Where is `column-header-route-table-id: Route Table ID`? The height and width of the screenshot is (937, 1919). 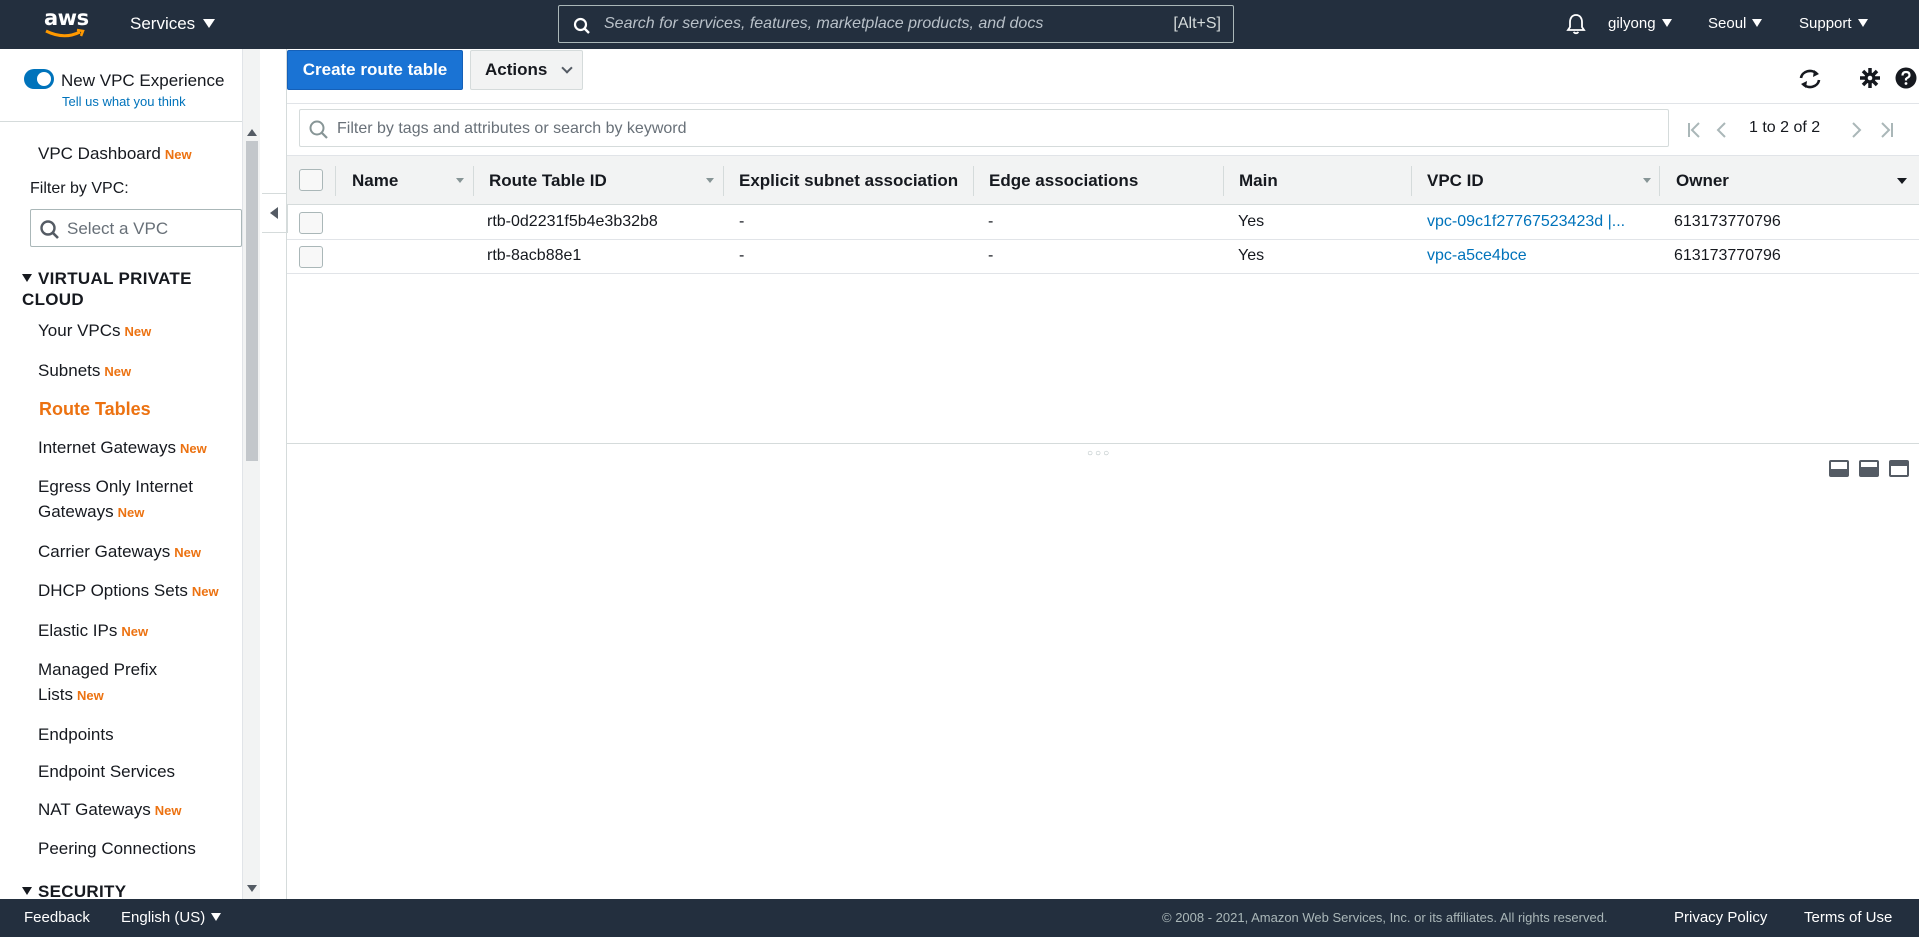 column-header-route-table-id: Route Table ID is located at coordinates (548, 181).